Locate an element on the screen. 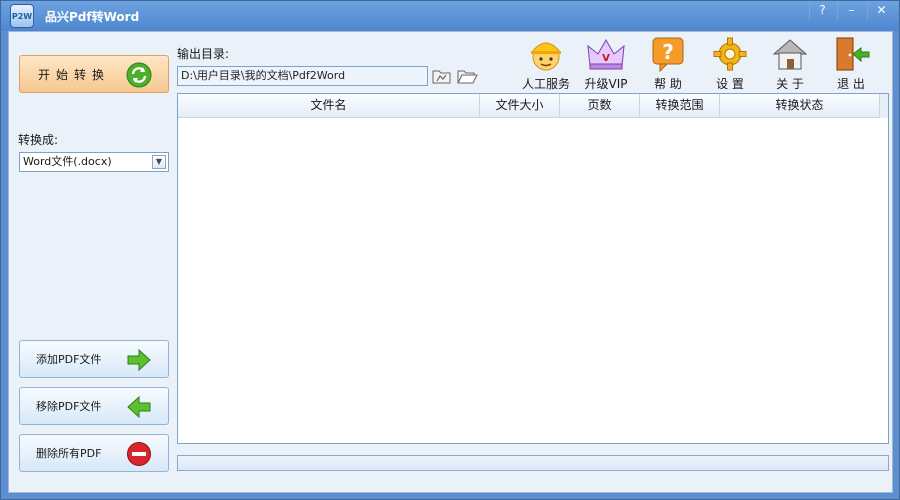 Image resolution: width=900 pixels, height=500 pixels. help-icon: ? is located at coordinates (668, 54).